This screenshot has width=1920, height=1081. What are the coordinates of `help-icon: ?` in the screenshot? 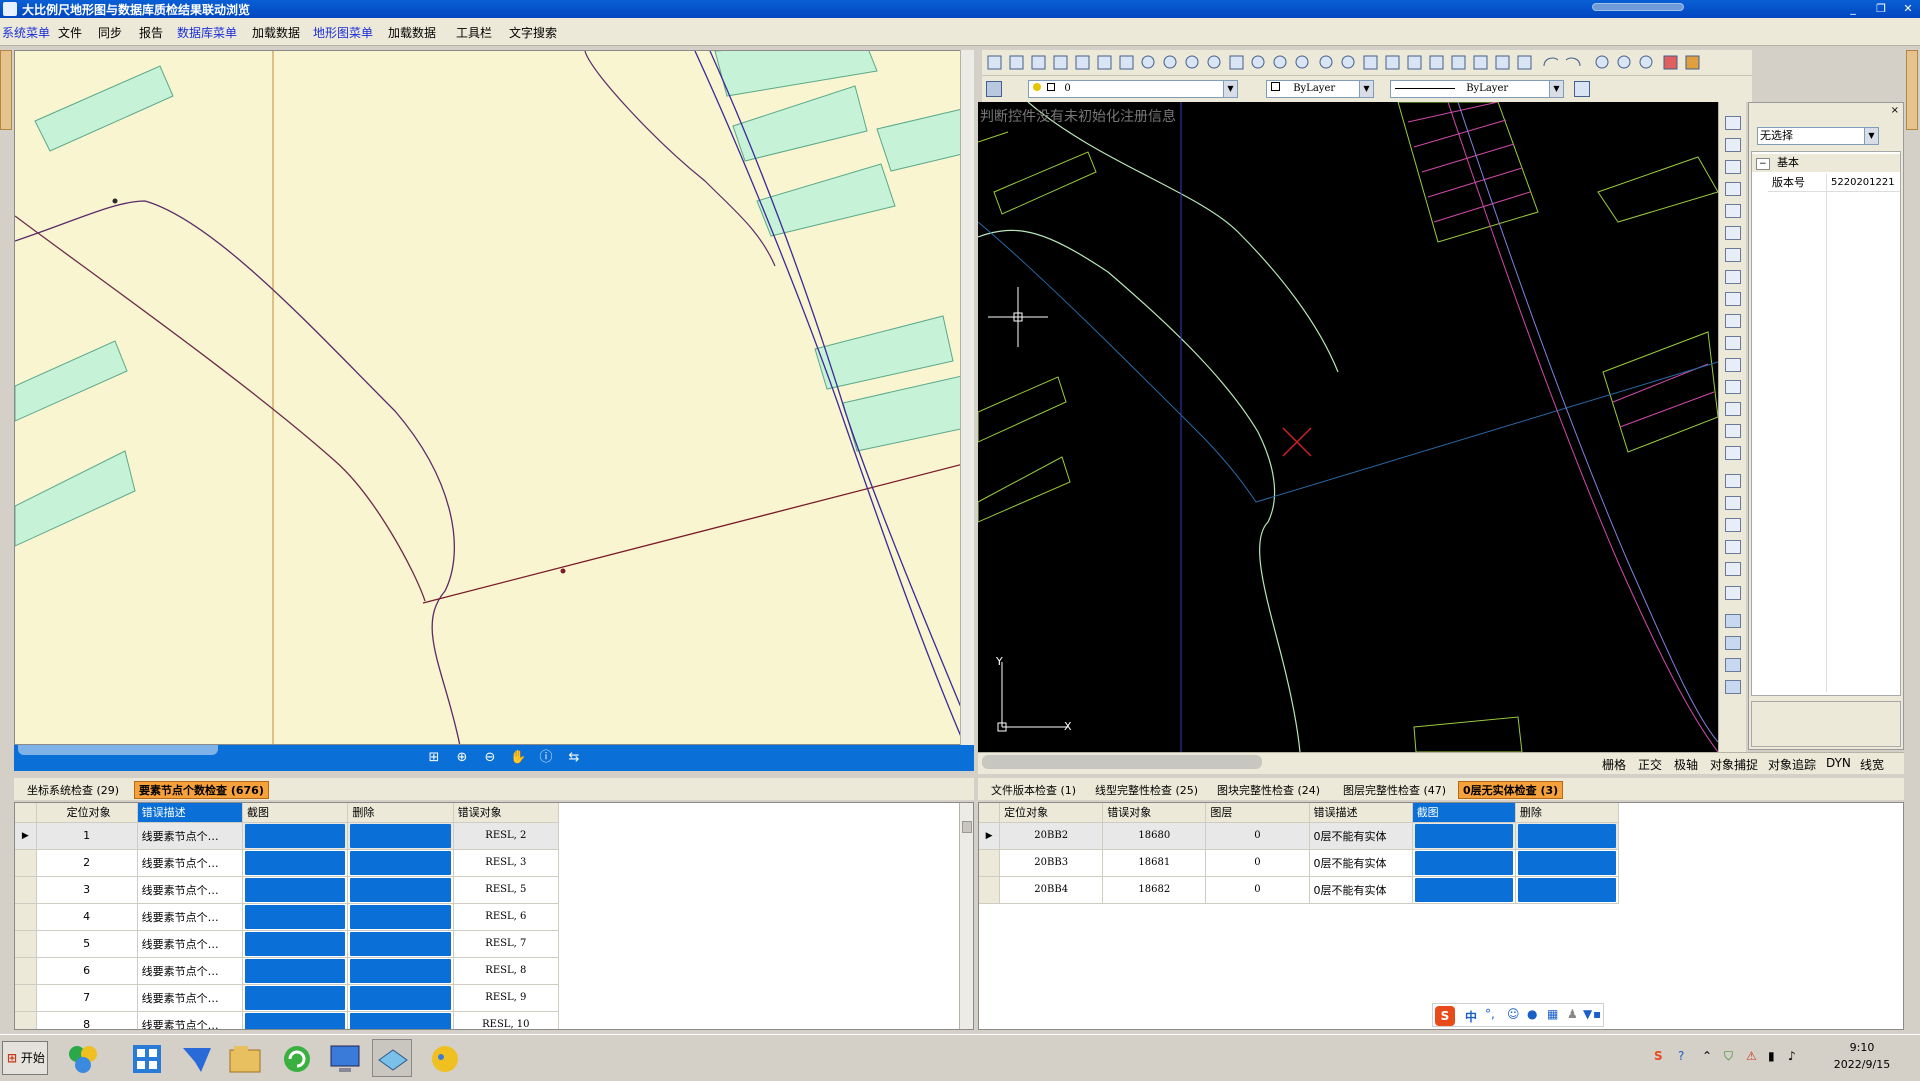 It's located at (1681, 1056).